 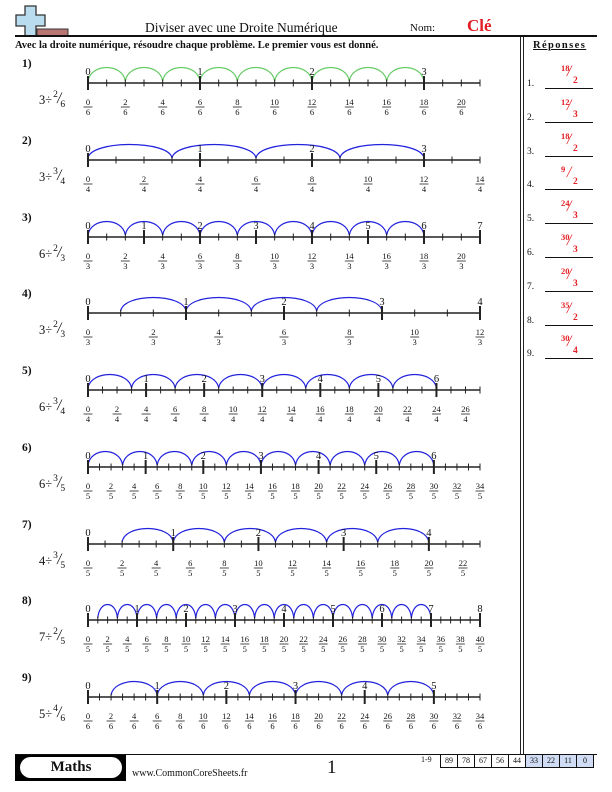 What do you see at coordinates (190, 568) in the screenshot?
I see `fraction-label: 65` at bounding box center [190, 568].